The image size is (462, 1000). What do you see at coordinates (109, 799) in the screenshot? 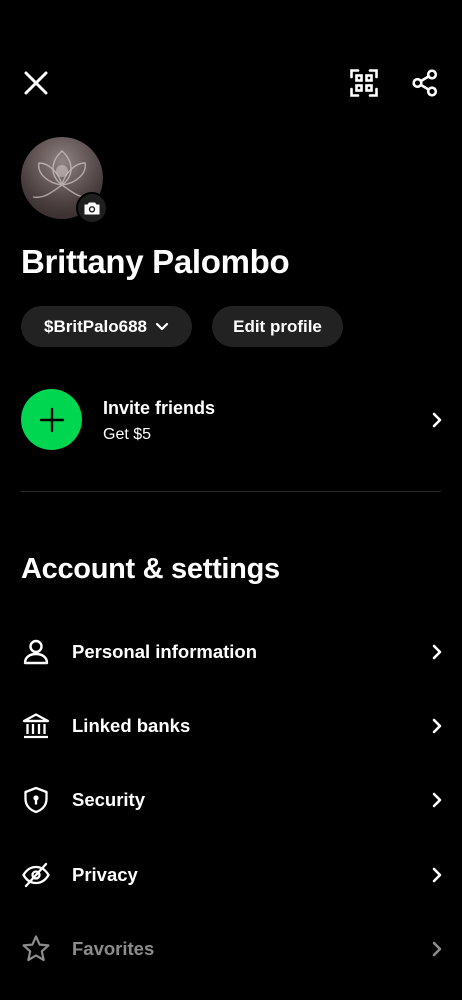
I see `settings-item-label: Security` at bounding box center [109, 799].